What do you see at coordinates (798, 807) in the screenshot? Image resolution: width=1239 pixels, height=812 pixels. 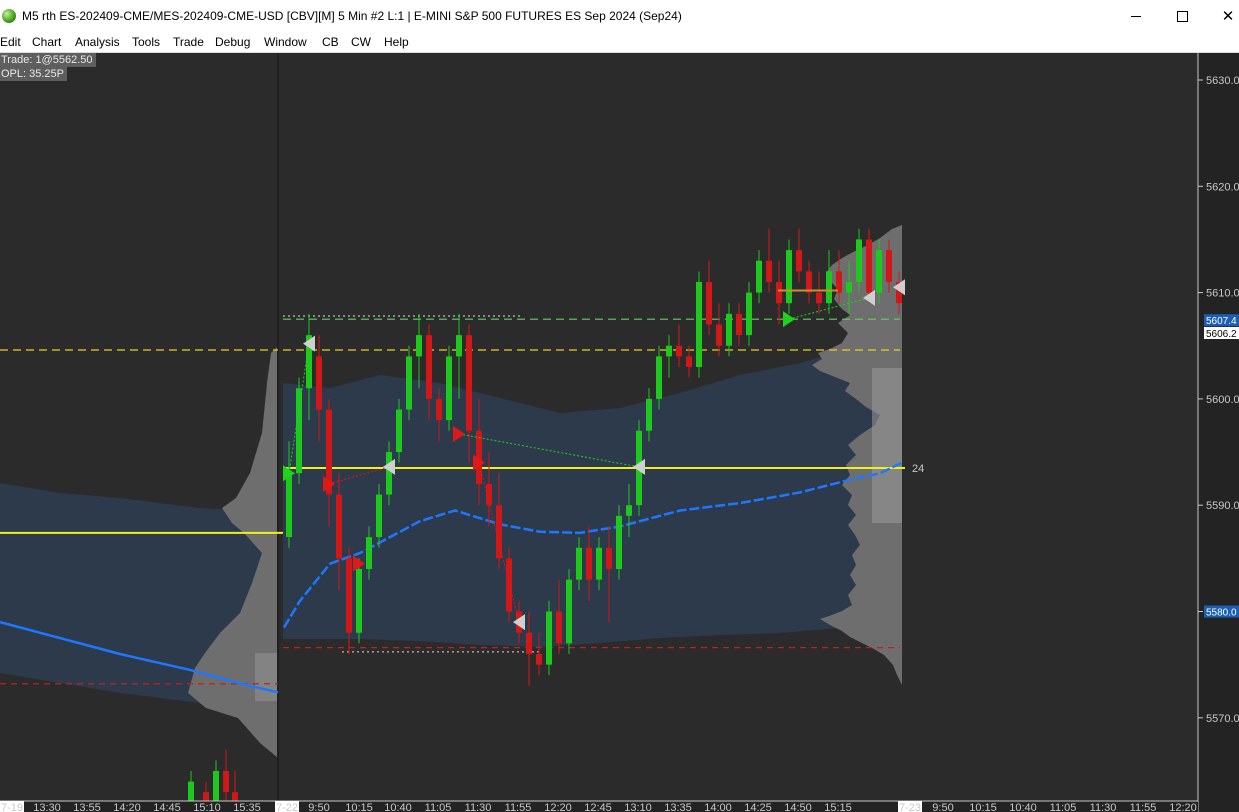 I see `time-label: 14:50` at bounding box center [798, 807].